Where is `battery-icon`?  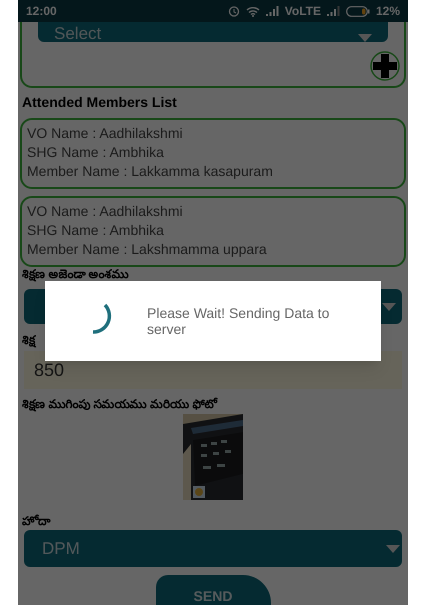 battery-icon is located at coordinates (358, 11).